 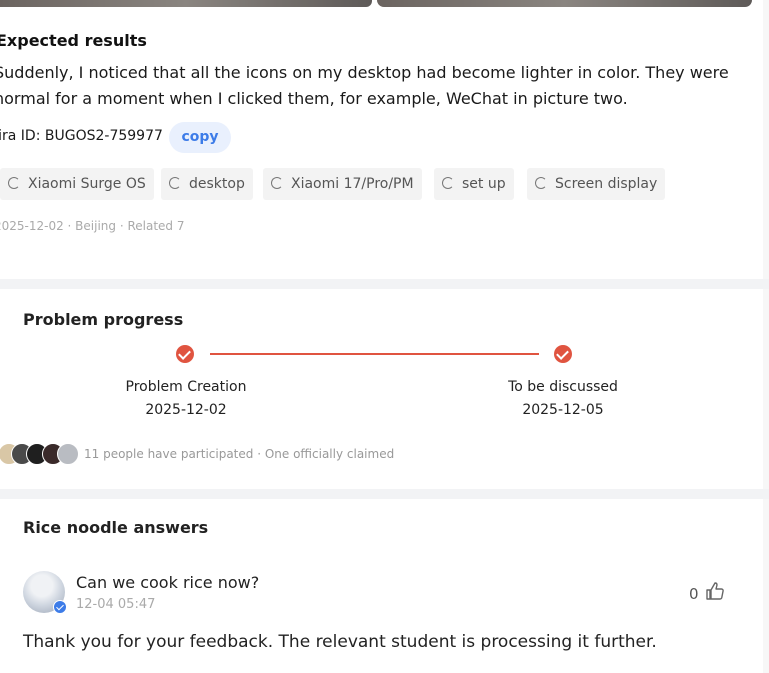 I want to click on jira-id: Jira ID: BUGOS2-759977, so click(x=81, y=136).